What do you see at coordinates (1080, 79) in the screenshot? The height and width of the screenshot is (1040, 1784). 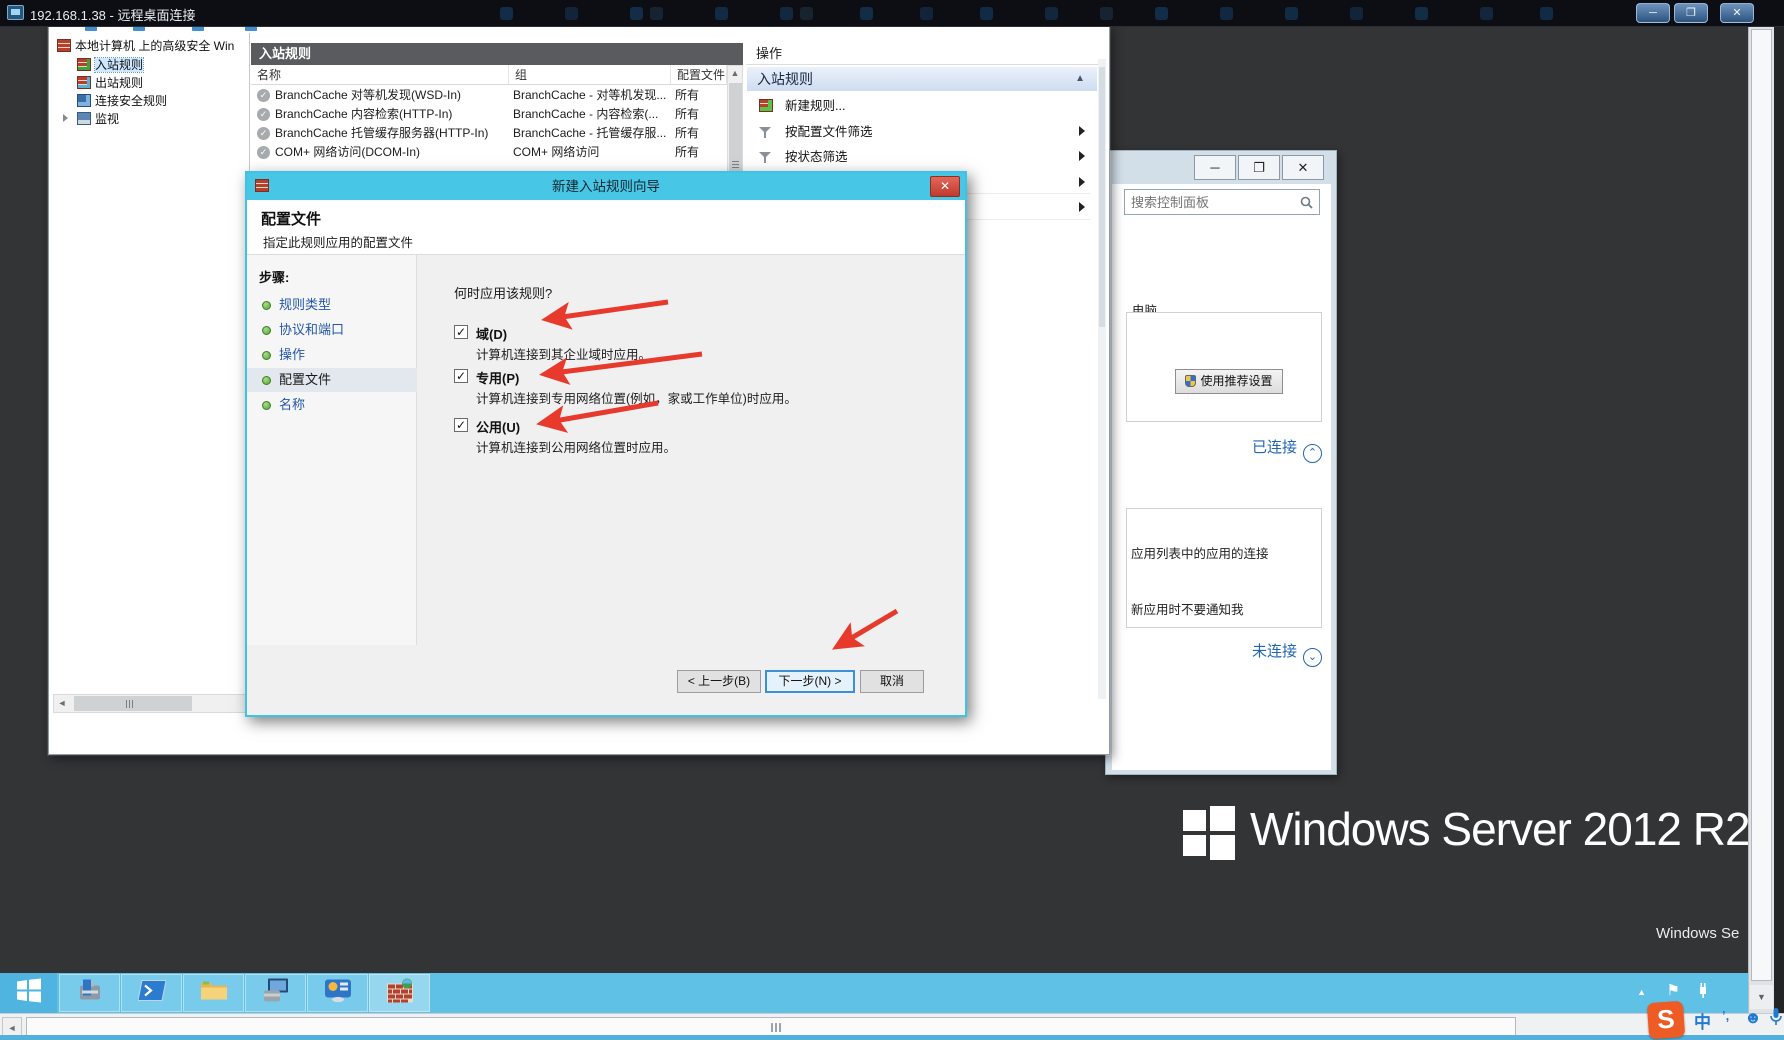 I see `collapse-icon: ▲` at bounding box center [1080, 79].